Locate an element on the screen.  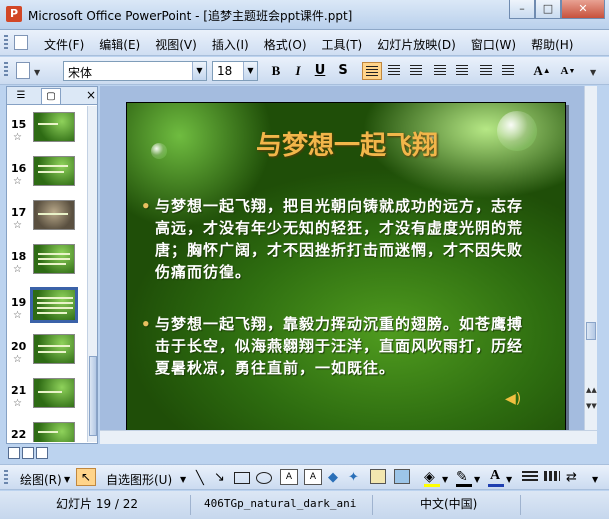
fill-color-icon: ◈ is located at coordinates (429, 477).